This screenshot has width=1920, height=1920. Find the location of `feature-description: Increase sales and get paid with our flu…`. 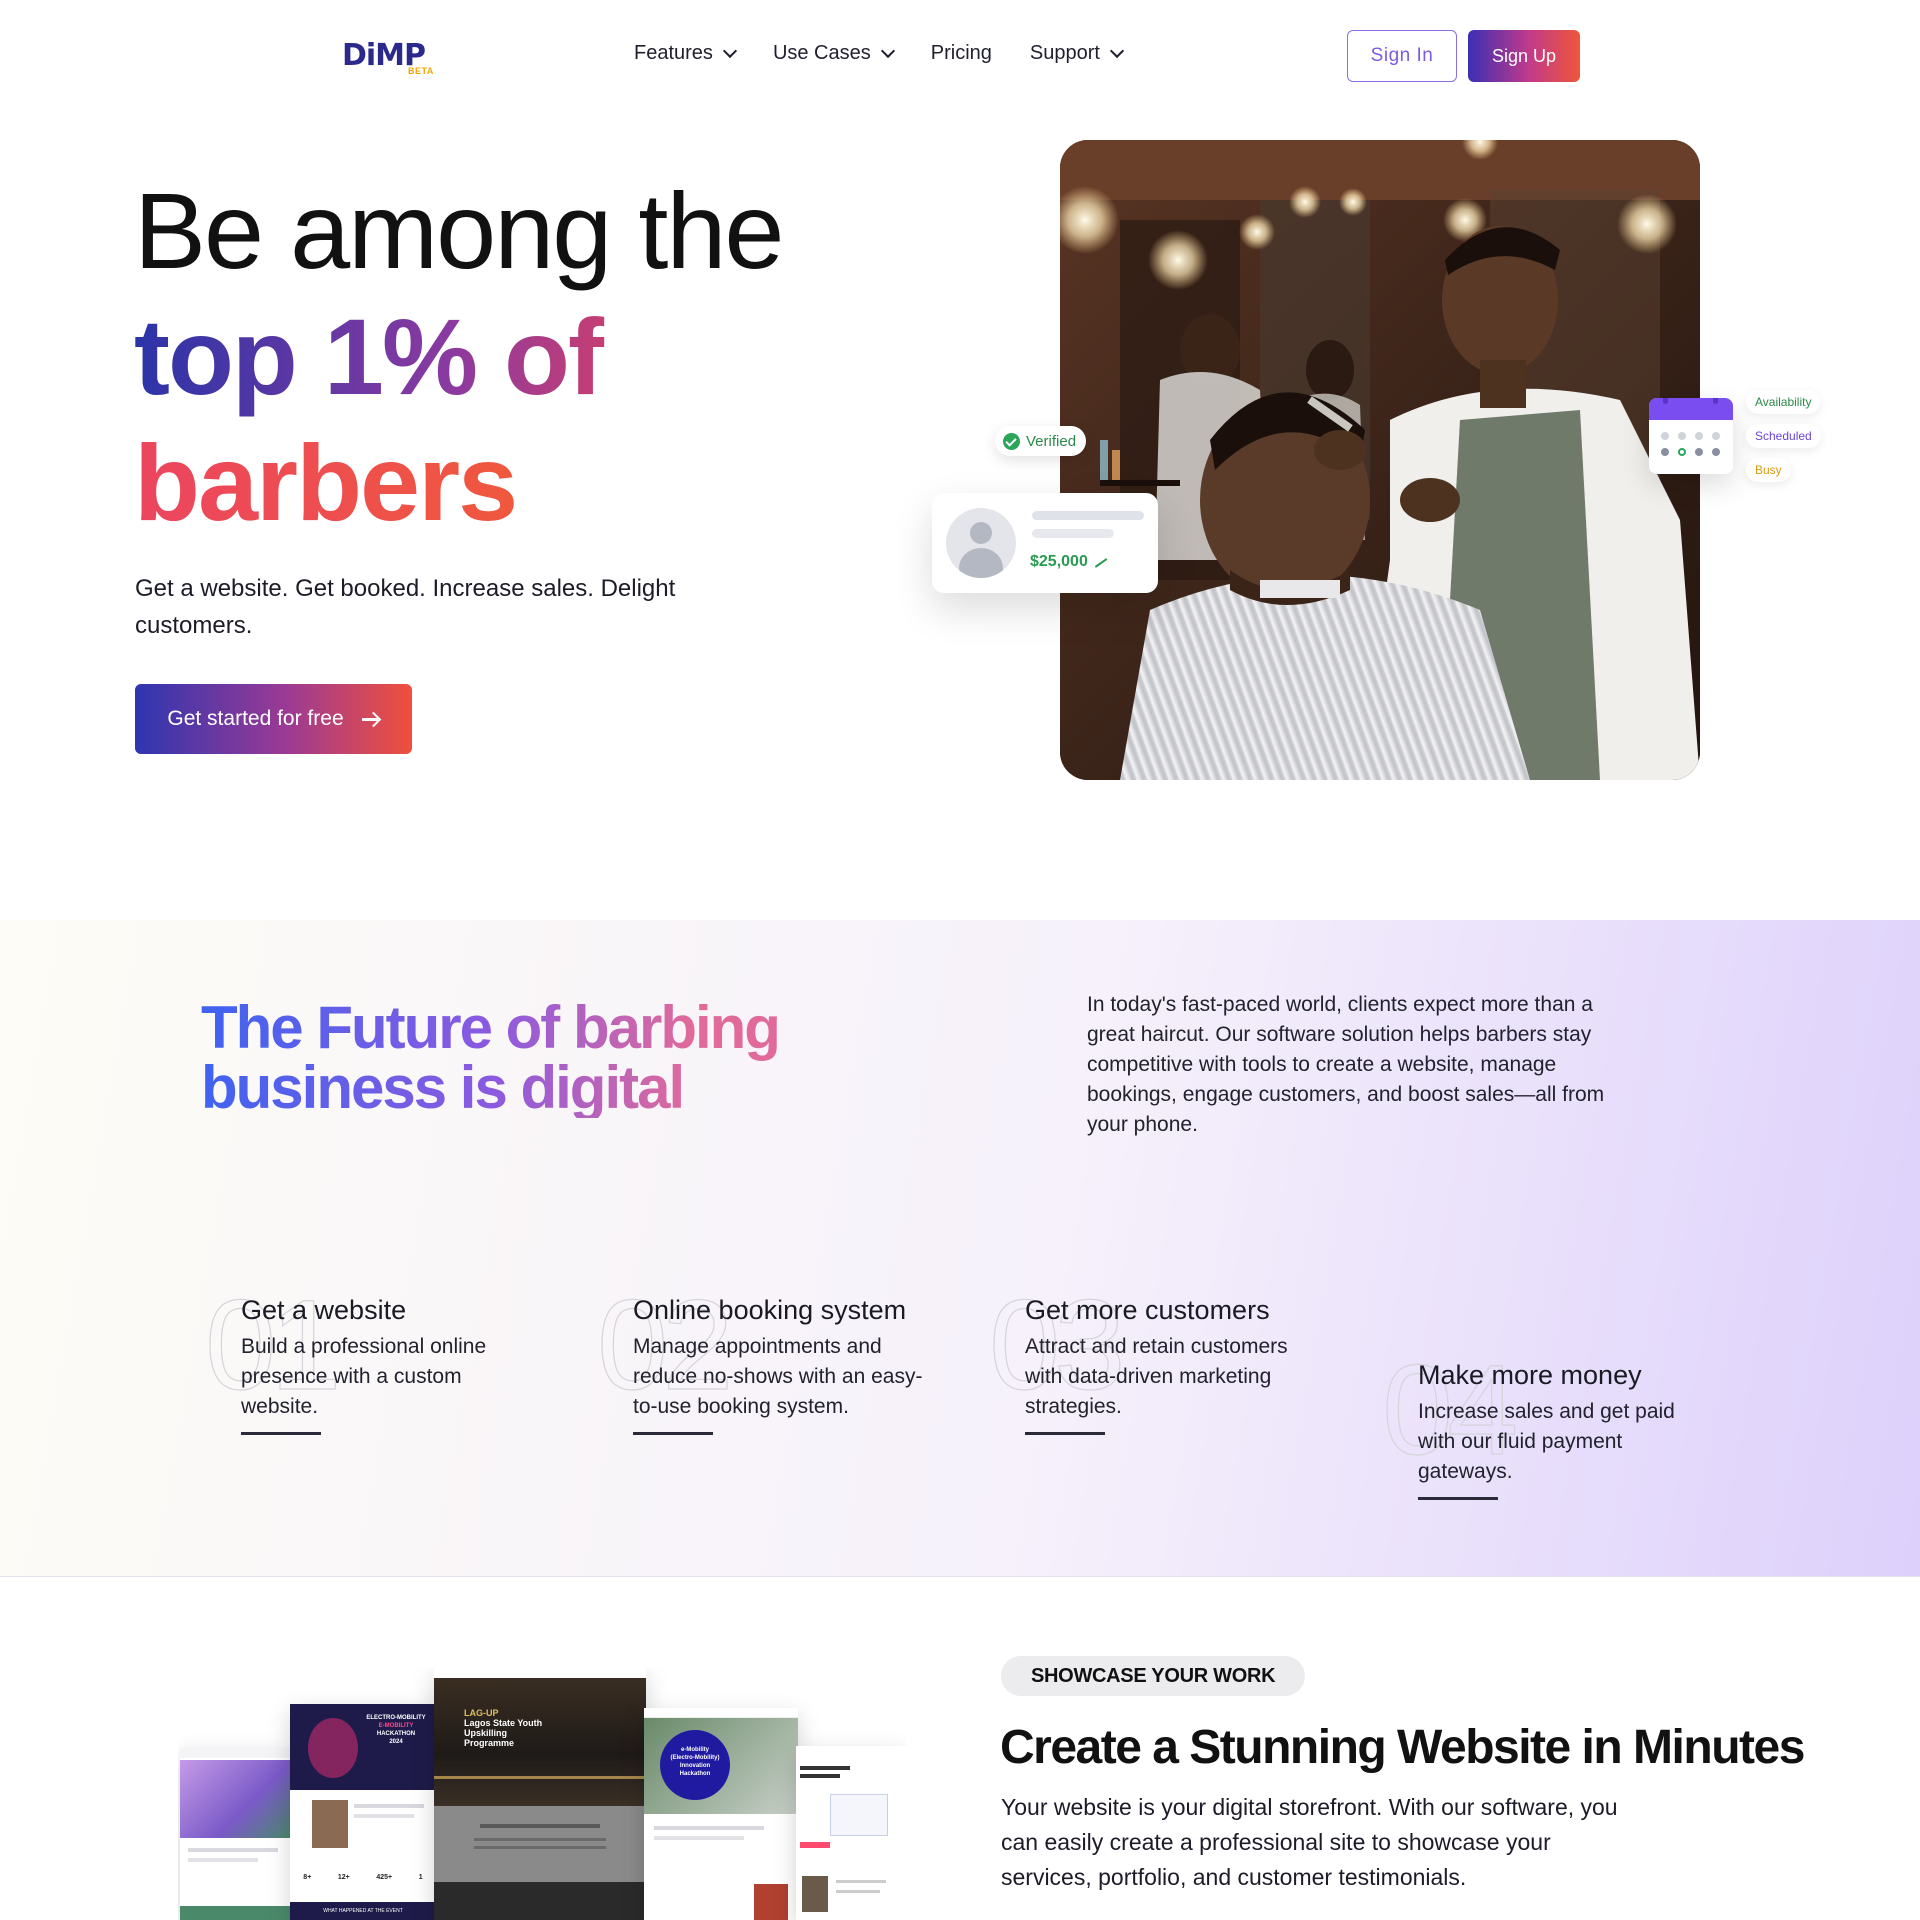

feature-description: Increase sales and get paid with our flu… is located at coordinates (1546, 1441).